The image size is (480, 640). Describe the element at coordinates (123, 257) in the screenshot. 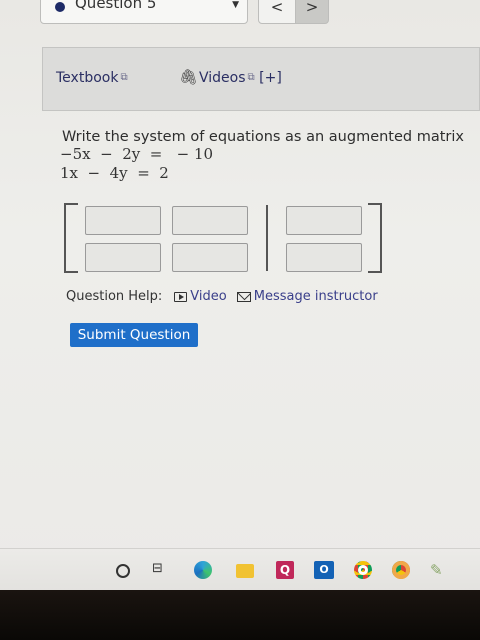

I see `matrix-cell-r2c1` at that location.